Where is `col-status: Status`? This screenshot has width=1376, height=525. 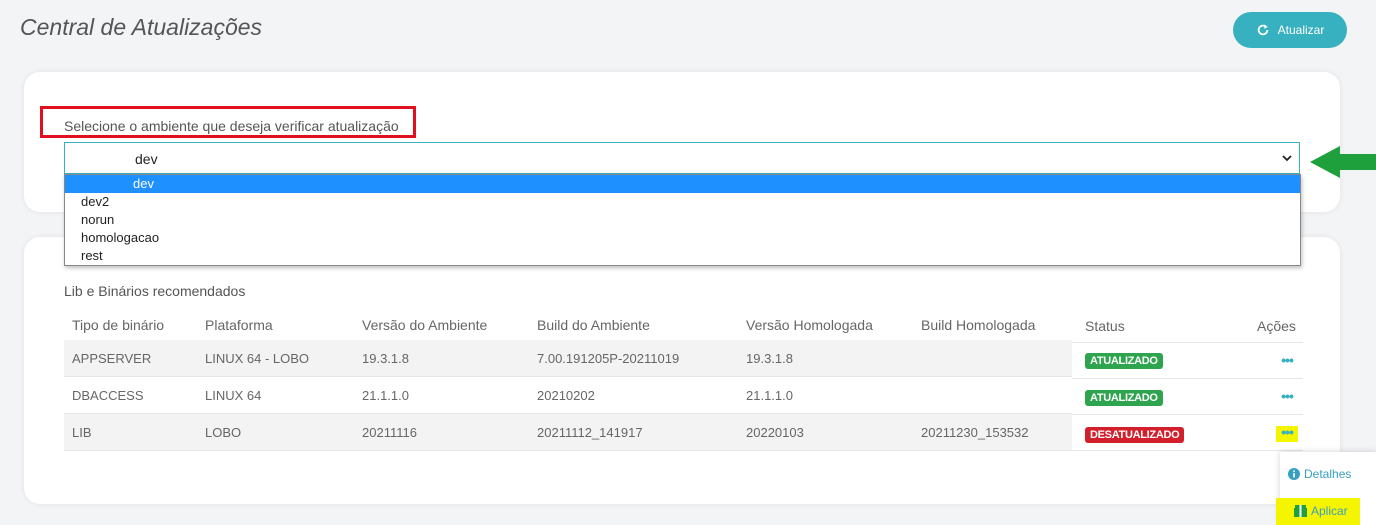 col-status: Status is located at coordinates (1105, 326).